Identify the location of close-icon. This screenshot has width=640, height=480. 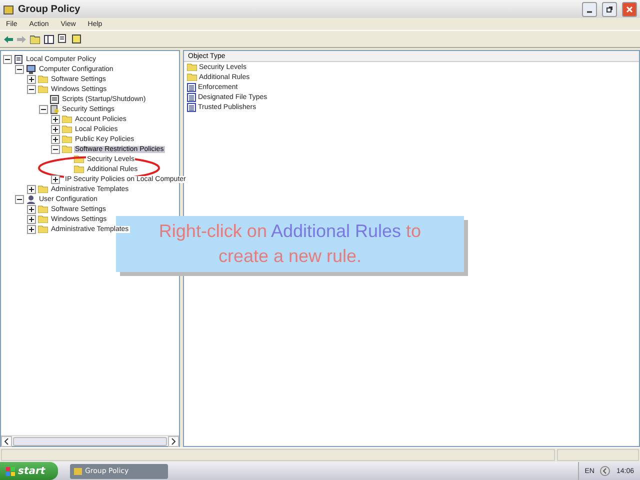
(629, 9).